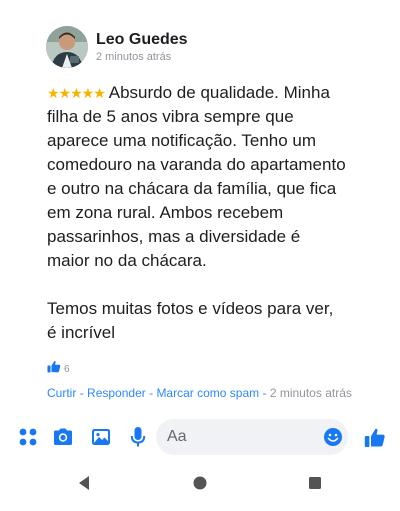 This screenshot has width=400, height=511. I want to click on comment-header: Leo Guedes 2 minutos atrás, so click(117, 47).